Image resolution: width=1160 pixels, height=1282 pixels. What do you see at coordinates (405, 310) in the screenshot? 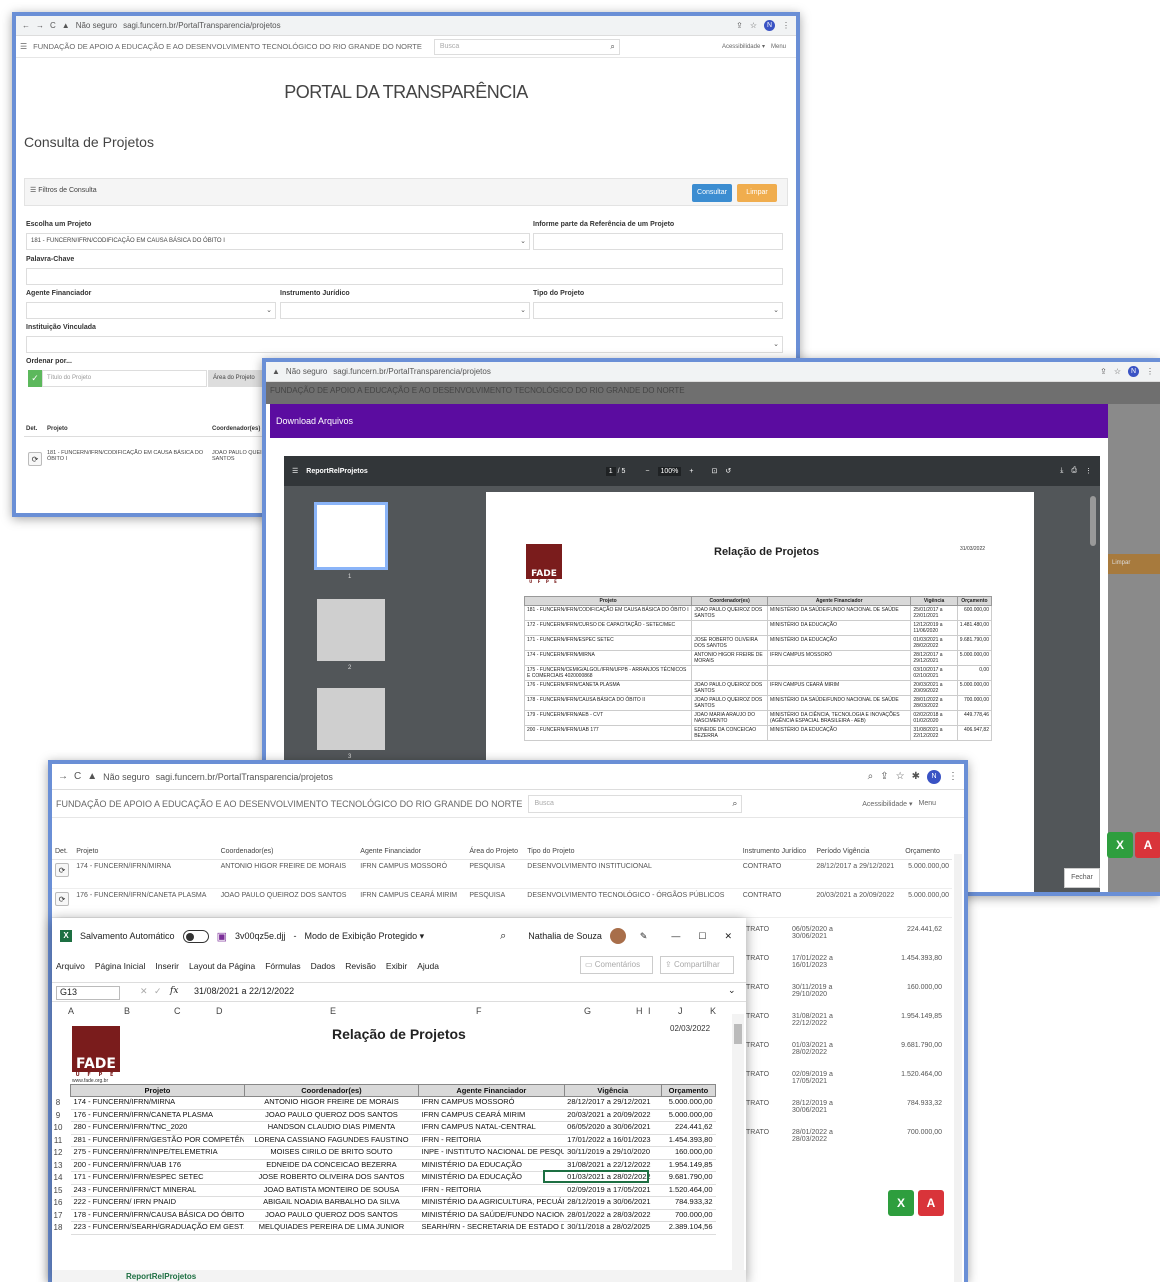
I see `instrumento-select: ⌄` at bounding box center [405, 310].